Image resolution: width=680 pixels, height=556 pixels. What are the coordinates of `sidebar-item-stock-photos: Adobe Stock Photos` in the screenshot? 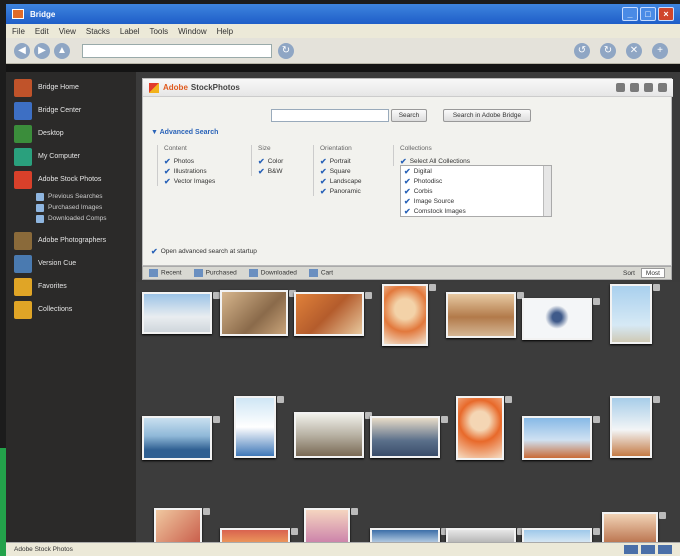 It's located at (71, 179).